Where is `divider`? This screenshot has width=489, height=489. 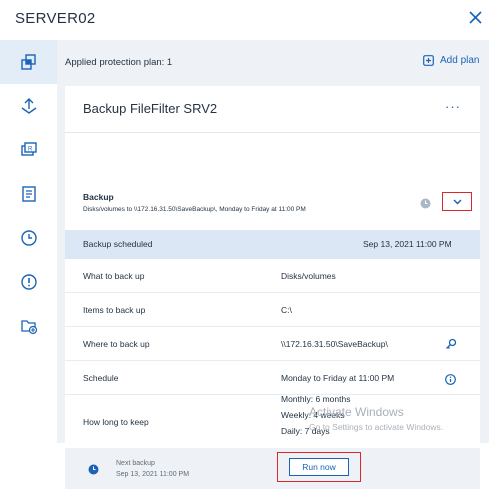 divider is located at coordinates (272, 132).